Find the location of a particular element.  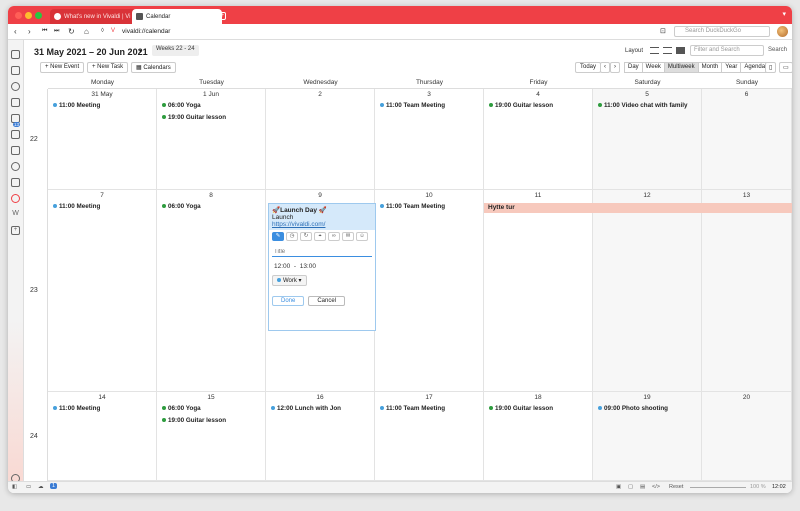

contacts-icon is located at coordinates (15, 166).